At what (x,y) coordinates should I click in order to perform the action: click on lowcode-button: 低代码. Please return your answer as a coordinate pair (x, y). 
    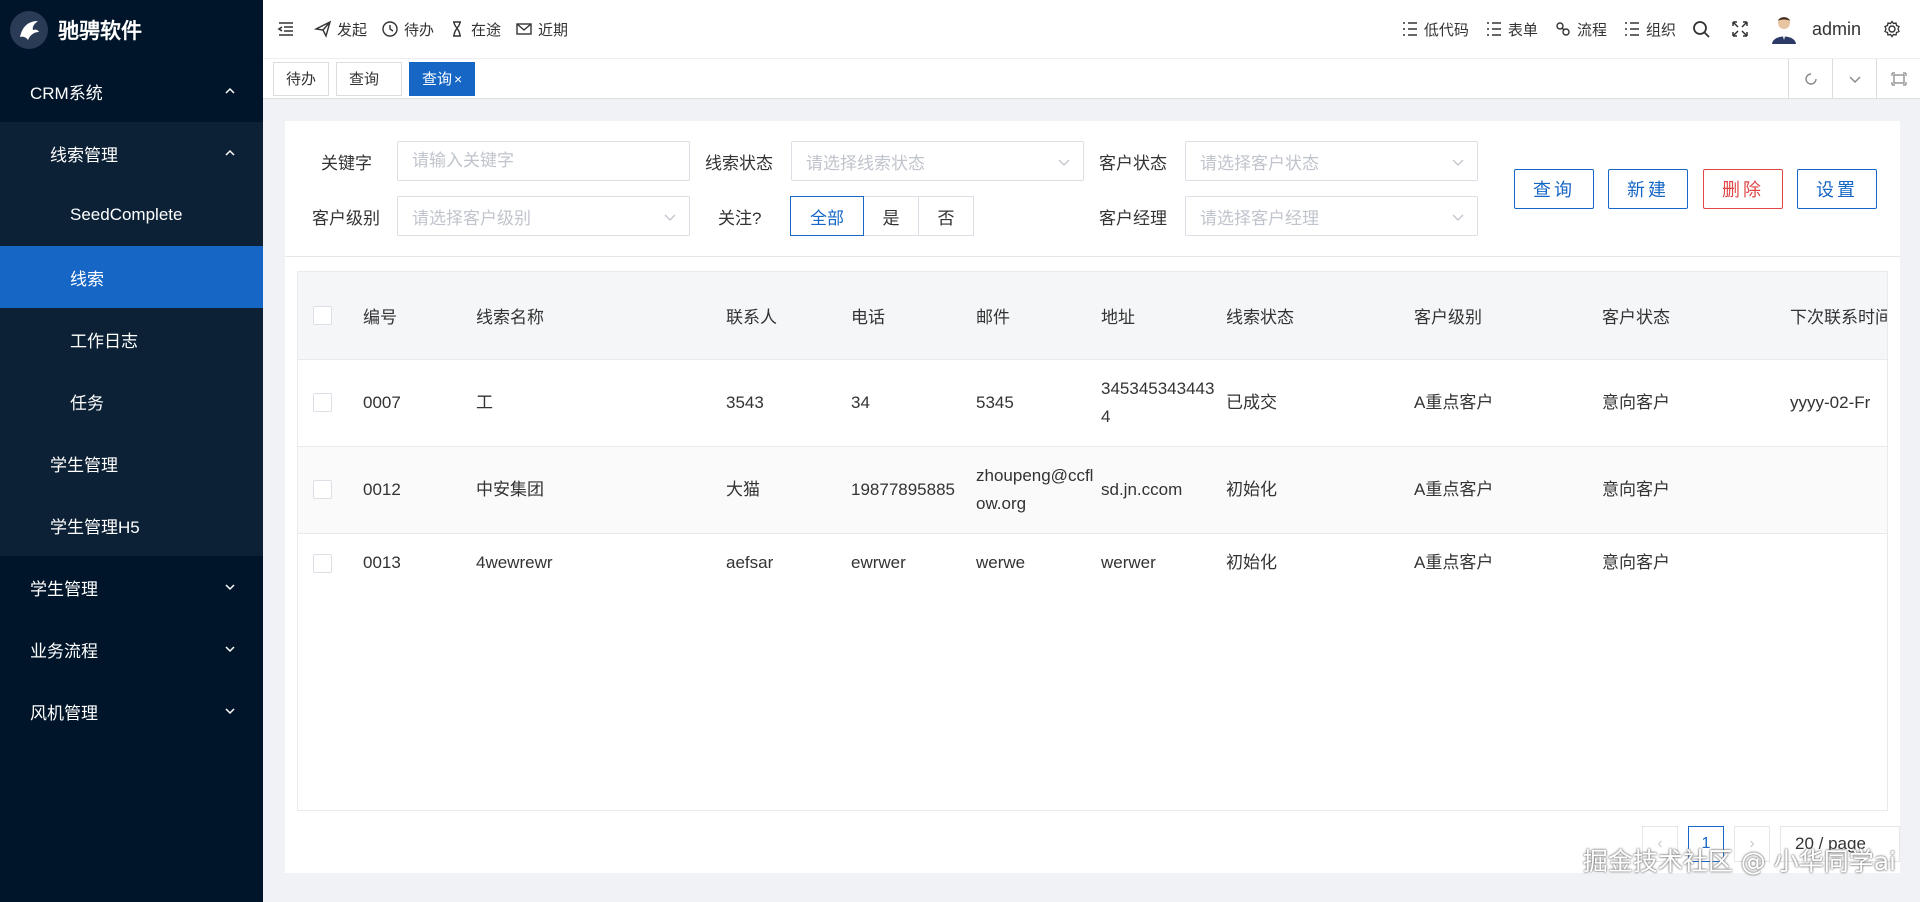
    Looking at the image, I should click on (1435, 29).